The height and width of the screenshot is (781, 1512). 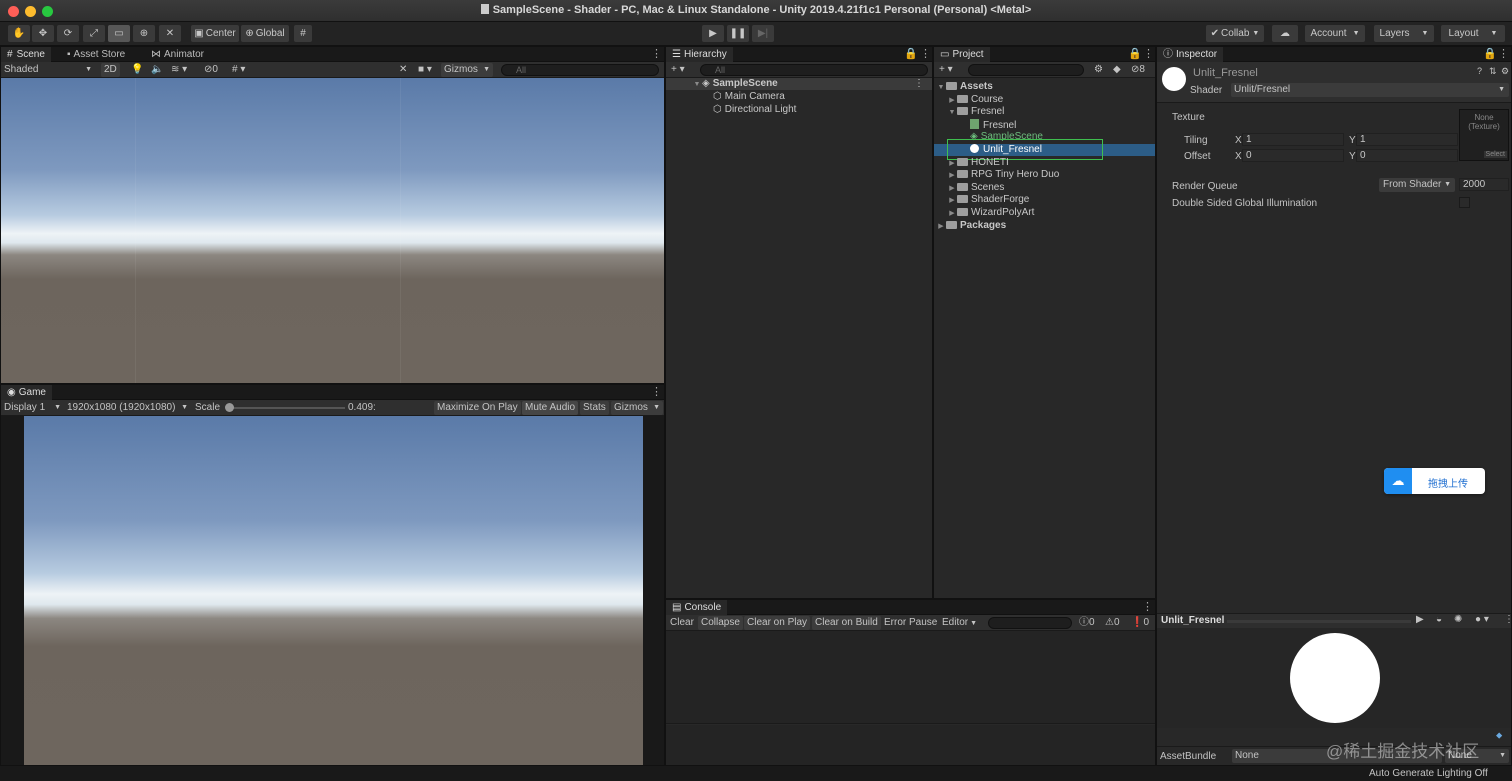 I want to click on collab-dropdown: ✔ Collab ▼, so click(x=1235, y=33).